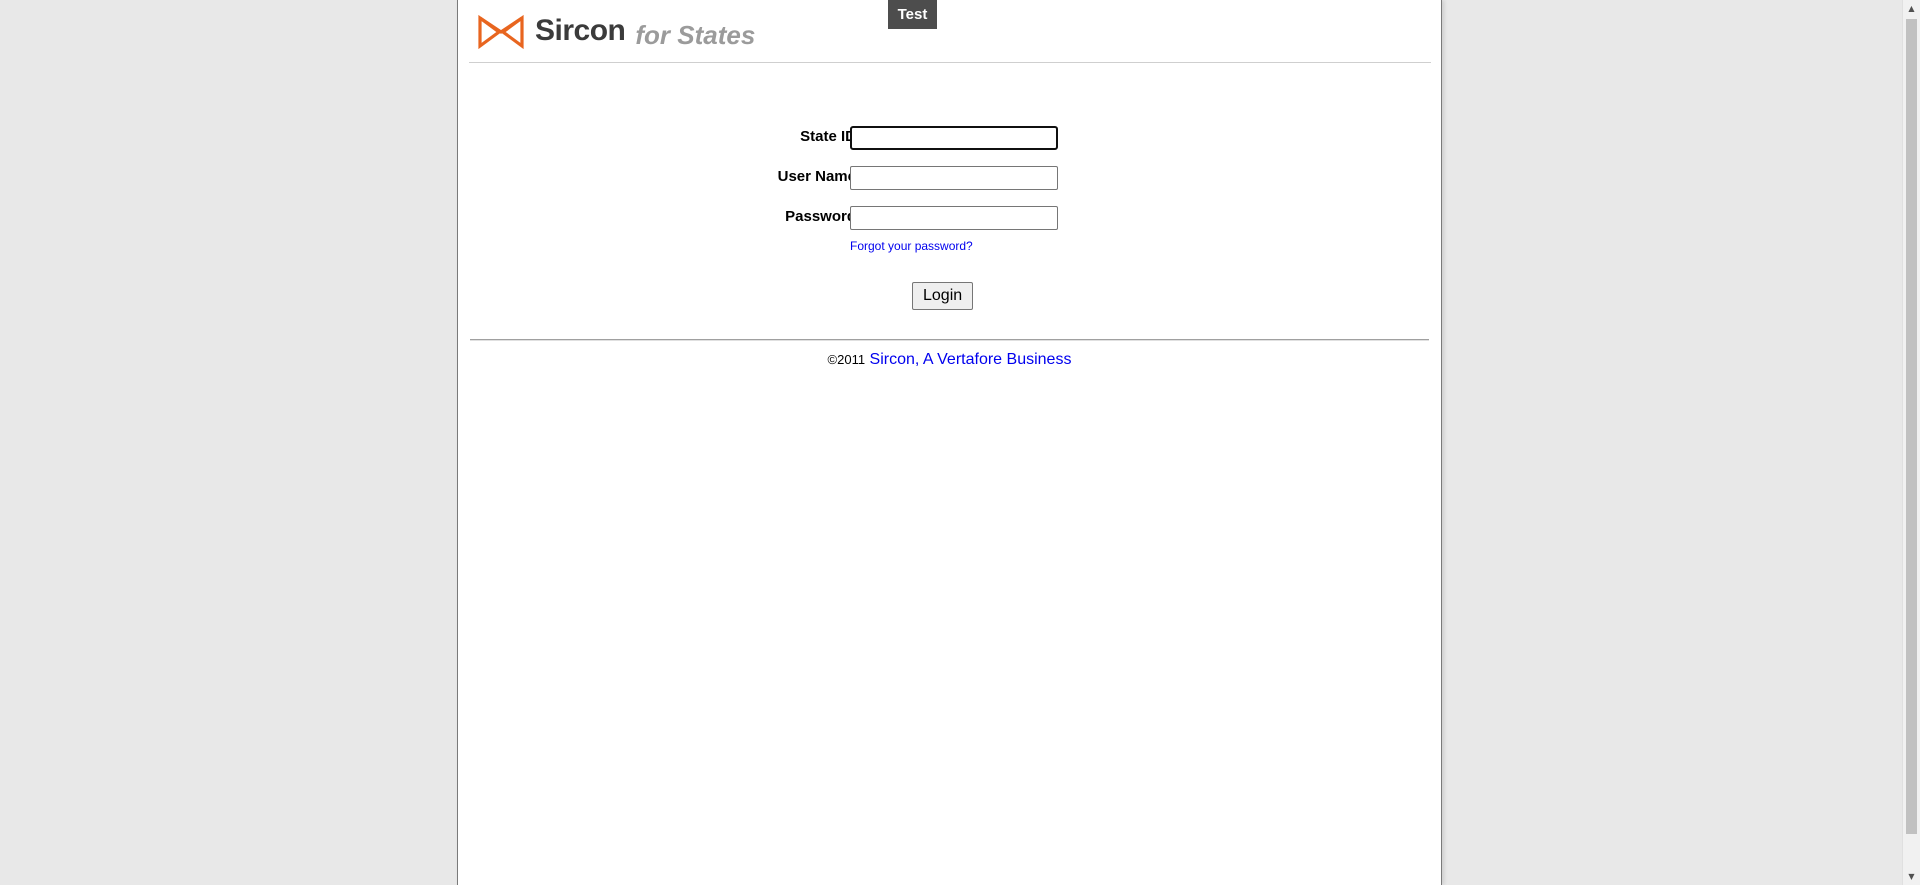  I want to click on company-link: Sircon, A Vertafore Business, so click(971, 359).